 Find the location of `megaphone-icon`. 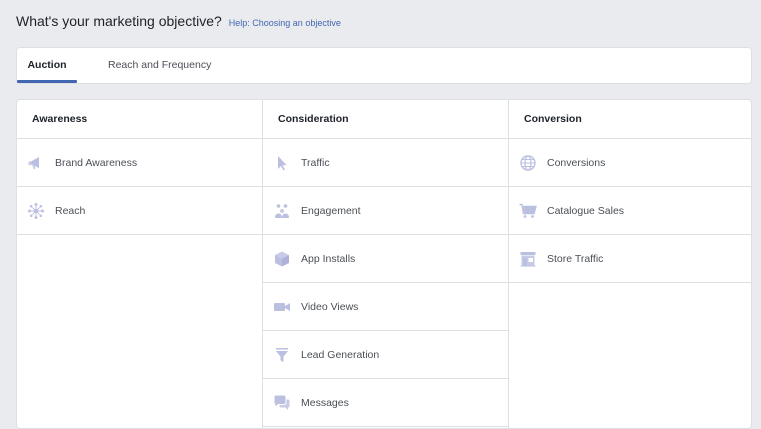

megaphone-icon is located at coordinates (36, 163).